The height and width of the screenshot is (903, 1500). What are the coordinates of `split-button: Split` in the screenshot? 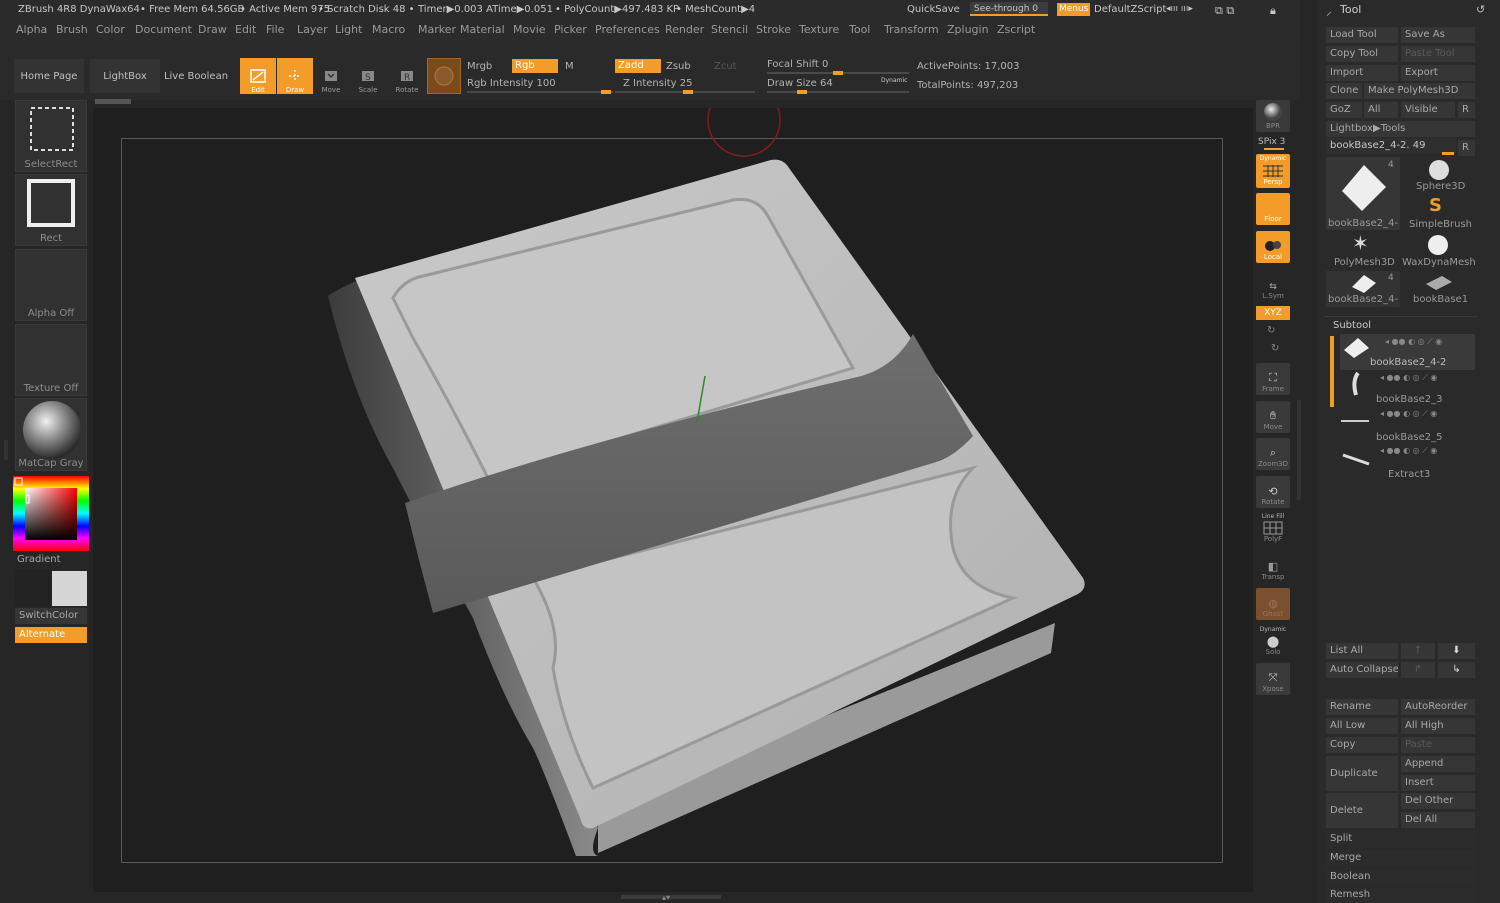 It's located at (1401, 839).